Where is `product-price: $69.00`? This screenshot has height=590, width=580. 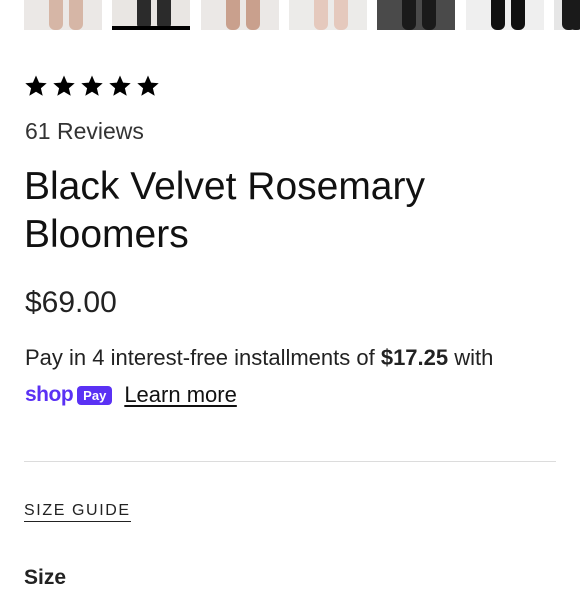
product-price: $69.00 is located at coordinates (71, 302).